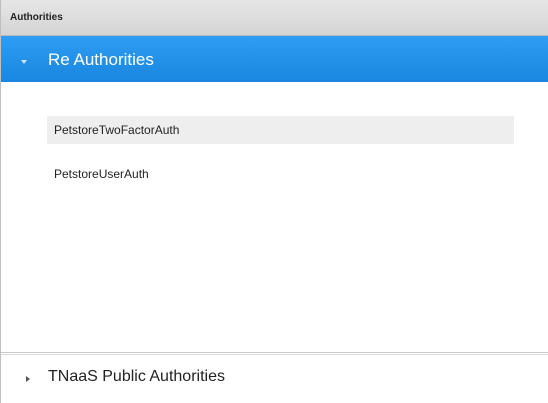 This screenshot has width=548, height=403. I want to click on section-header-re-authorities: Re Authorities, so click(274, 59).